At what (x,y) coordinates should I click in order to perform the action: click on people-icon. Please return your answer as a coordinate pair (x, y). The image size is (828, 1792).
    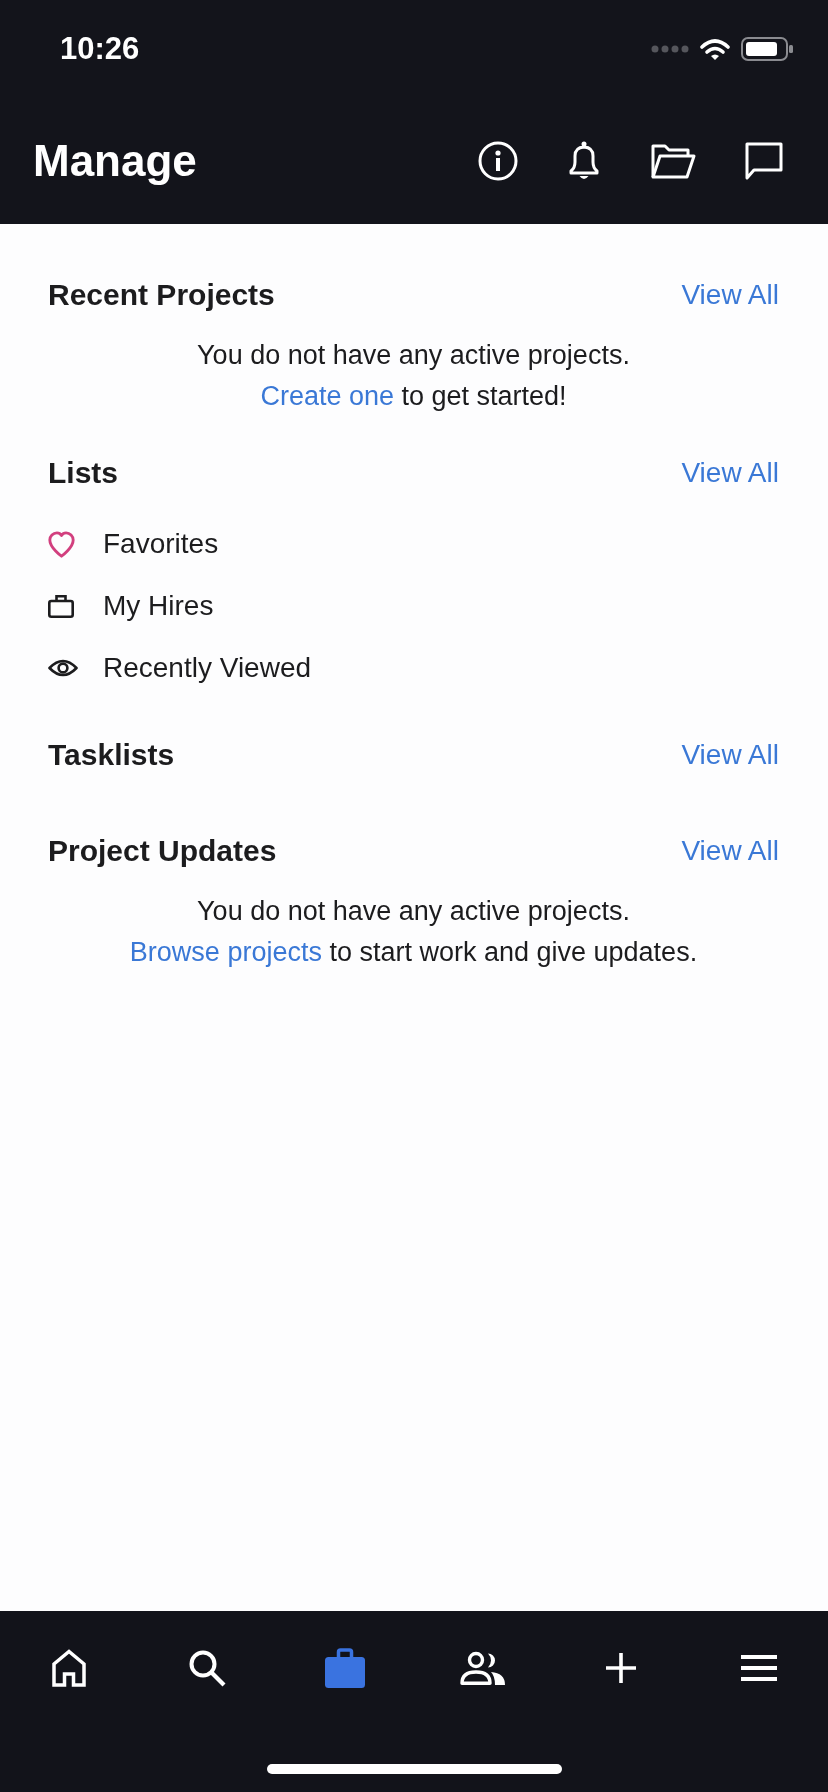
    Looking at the image, I should click on (483, 1668).